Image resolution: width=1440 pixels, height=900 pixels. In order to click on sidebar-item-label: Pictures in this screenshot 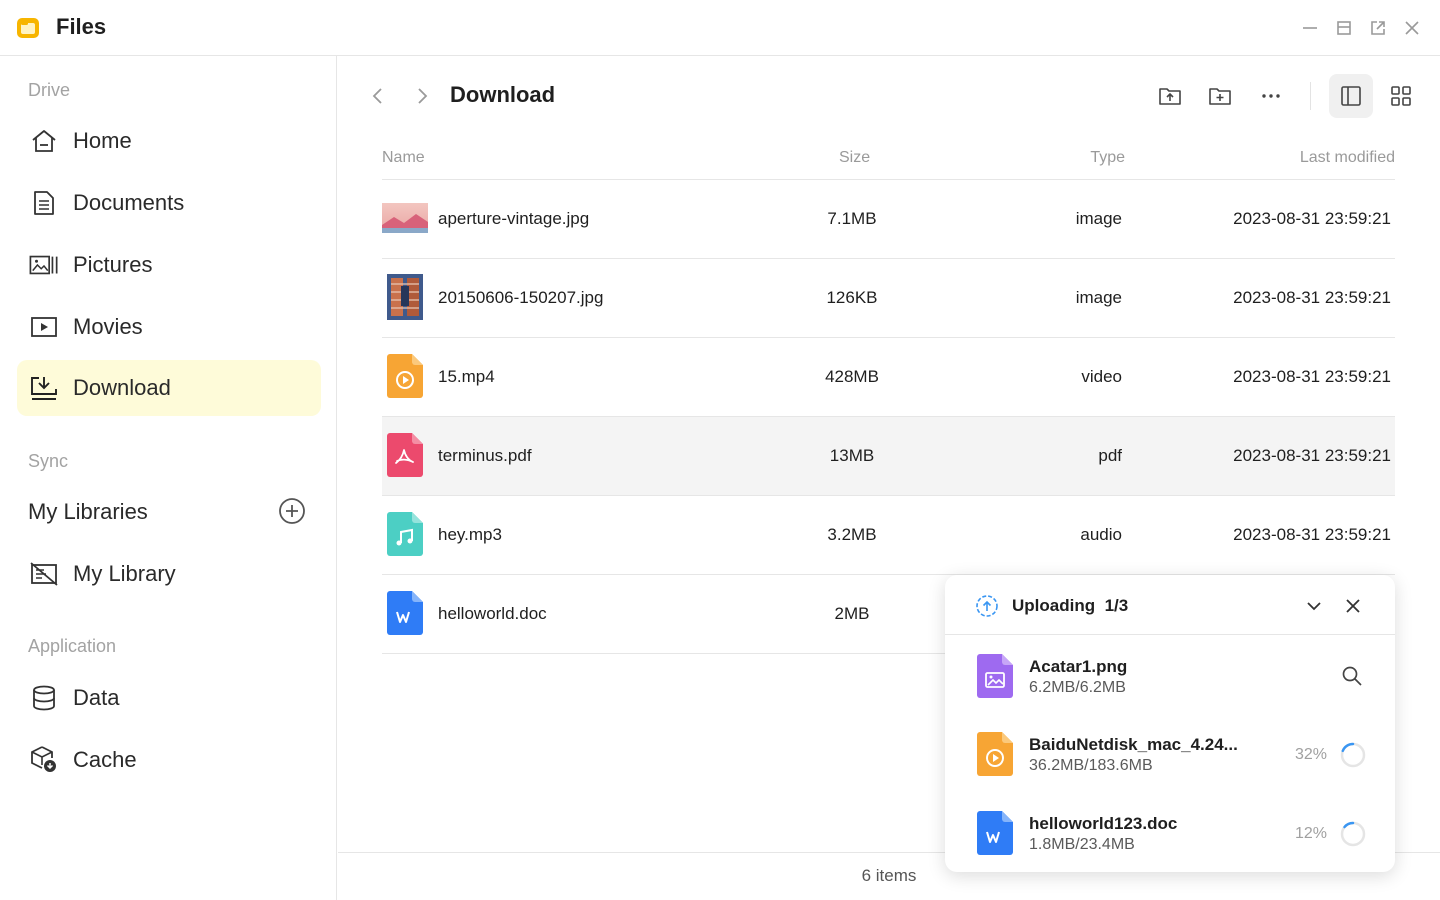, I will do `click(113, 264)`.